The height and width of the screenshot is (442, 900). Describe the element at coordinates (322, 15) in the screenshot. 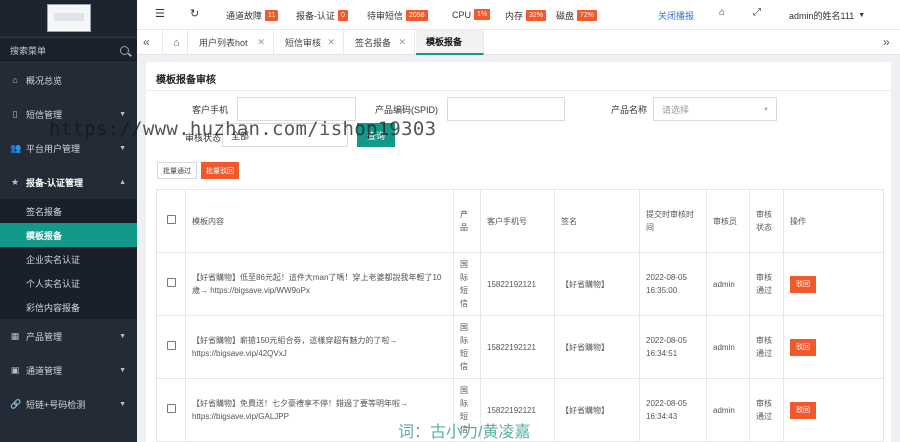

I see `stat-report-auth: 报备-认证 0` at that location.